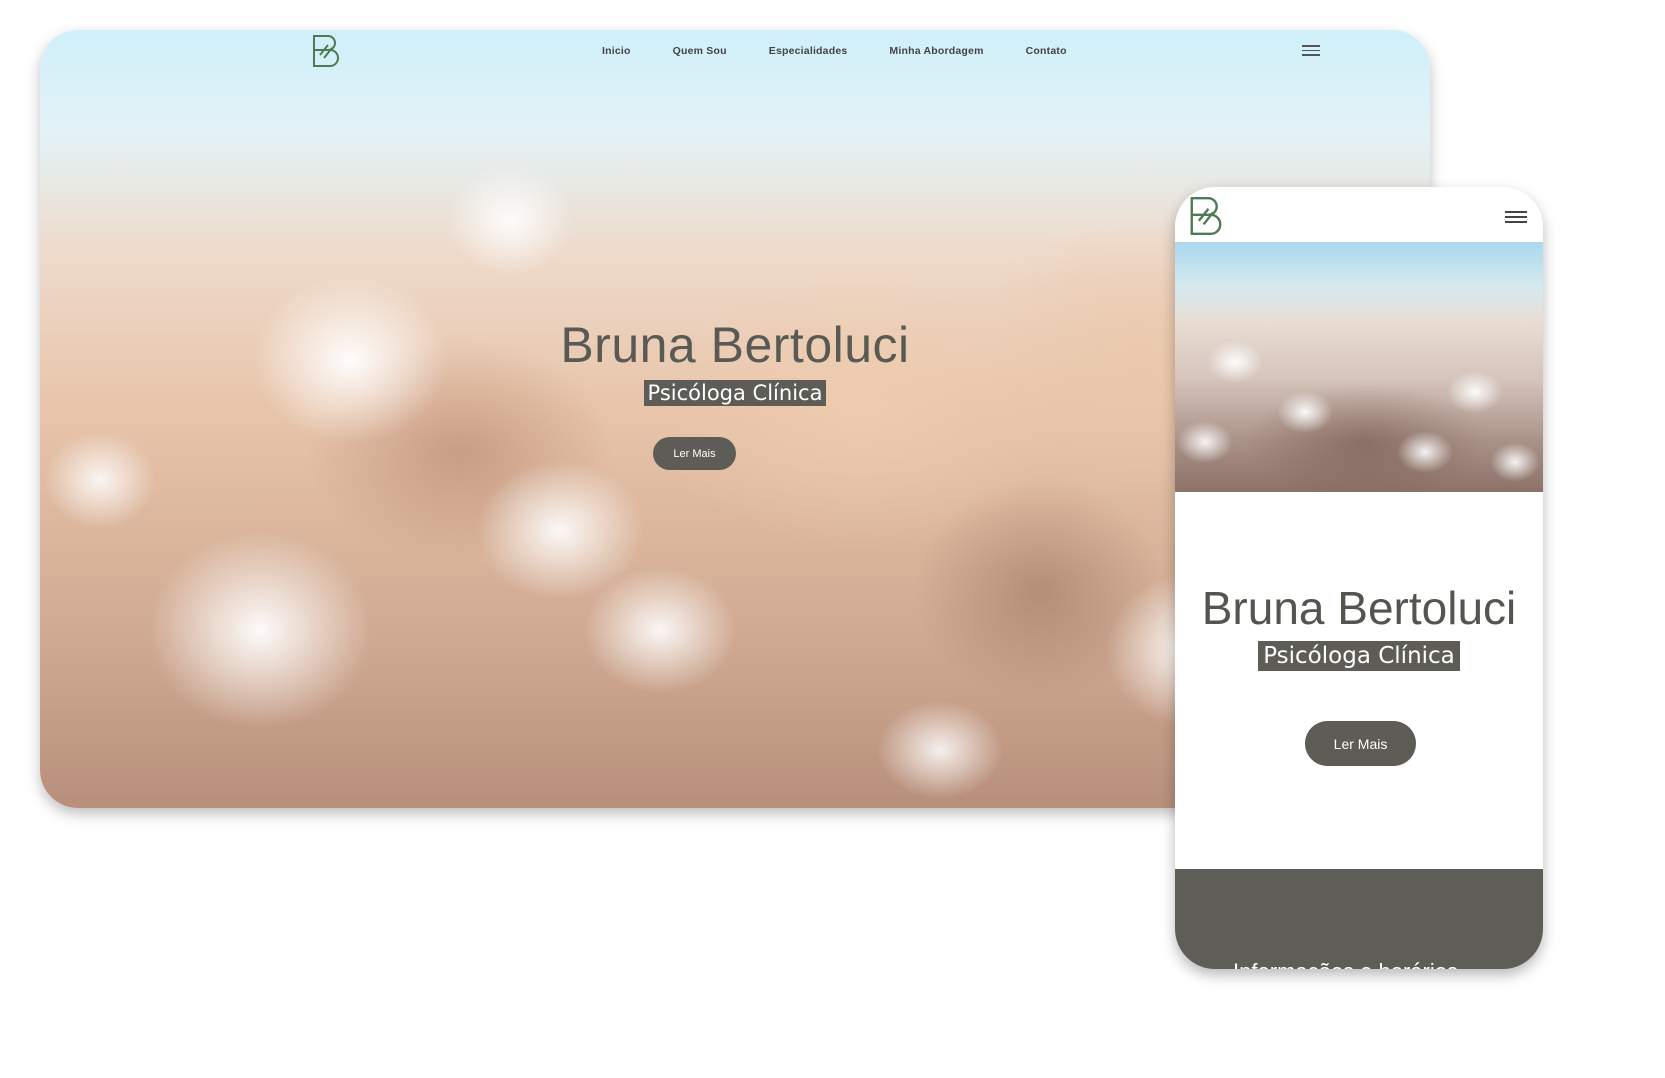 This screenshot has width=1665, height=1078. What do you see at coordinates (1046, 51) in the screenshot?
I see `nav-item-contato: Contato` at bounding box center [1046, 51].